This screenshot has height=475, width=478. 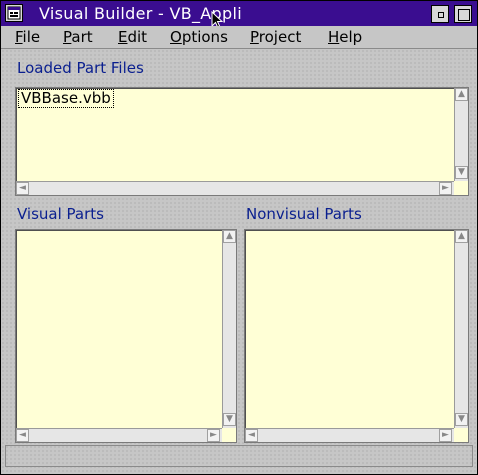 What do you see at coordinates (463, 14) in the screenshot?
I see `maximize-button` at bounding box center [463, 14].